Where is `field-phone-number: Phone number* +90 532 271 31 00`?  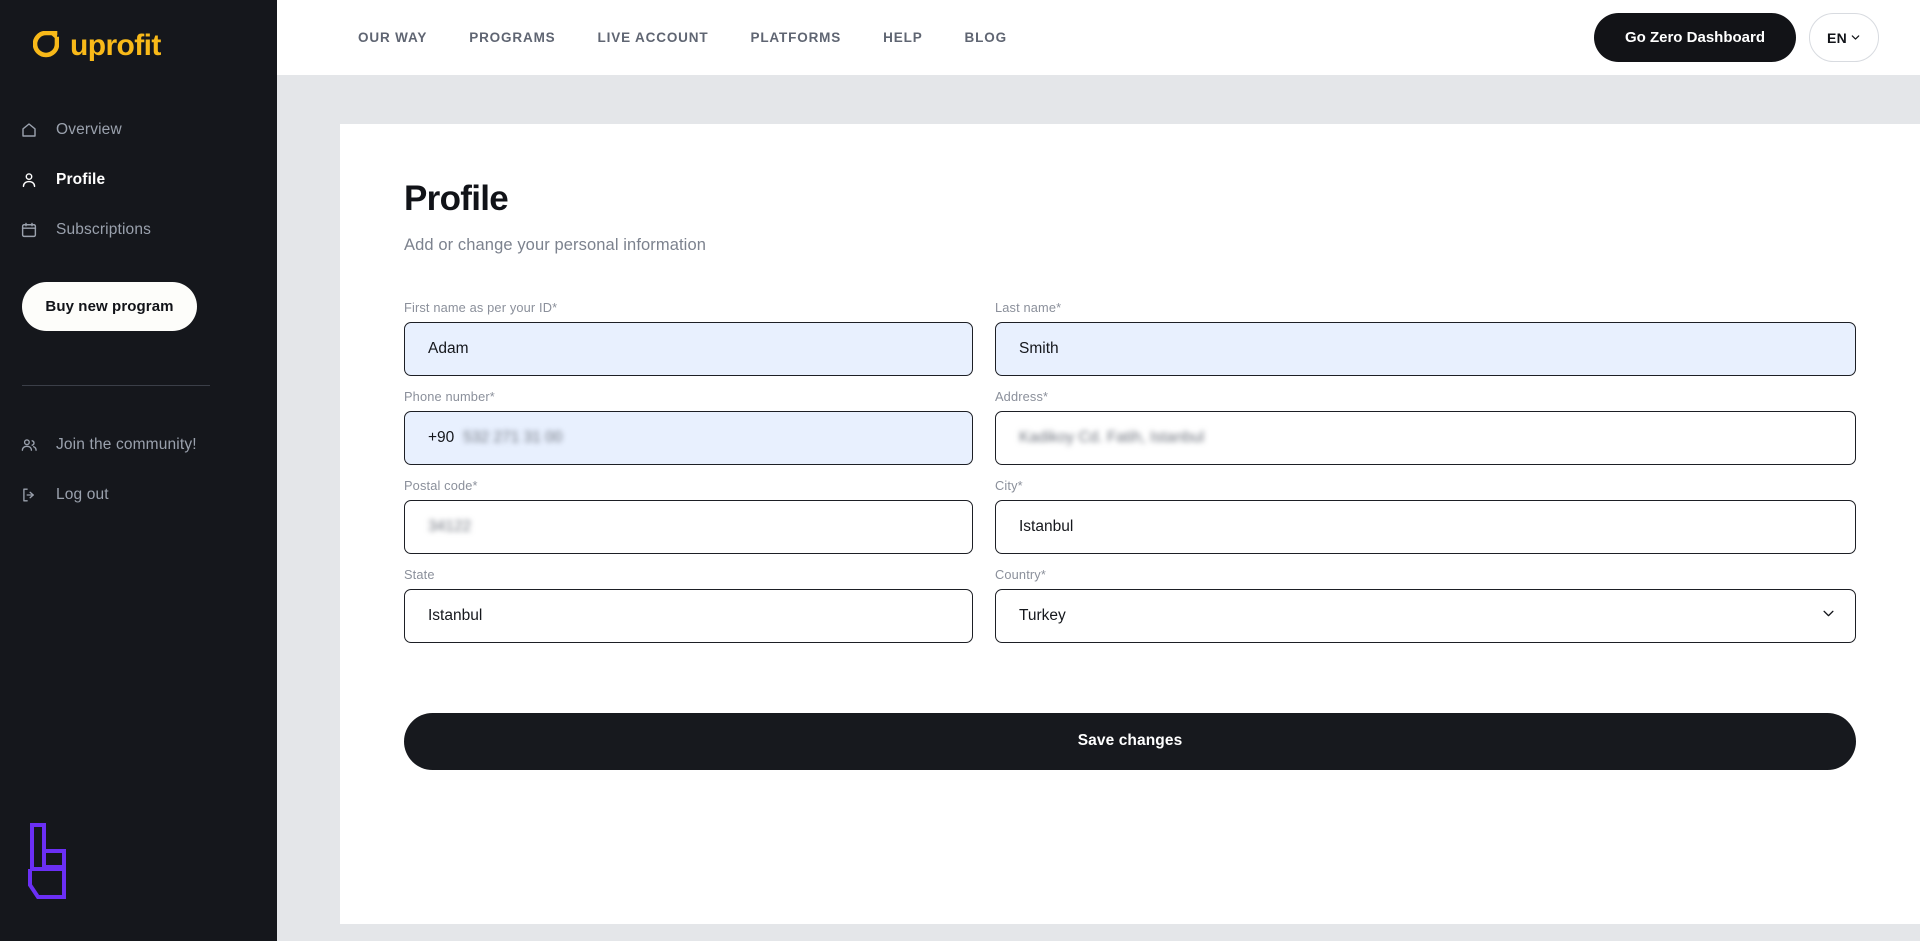 field-phone-number: Phone number* +90 532 271 31 00 is located at coordinates (688, 420).